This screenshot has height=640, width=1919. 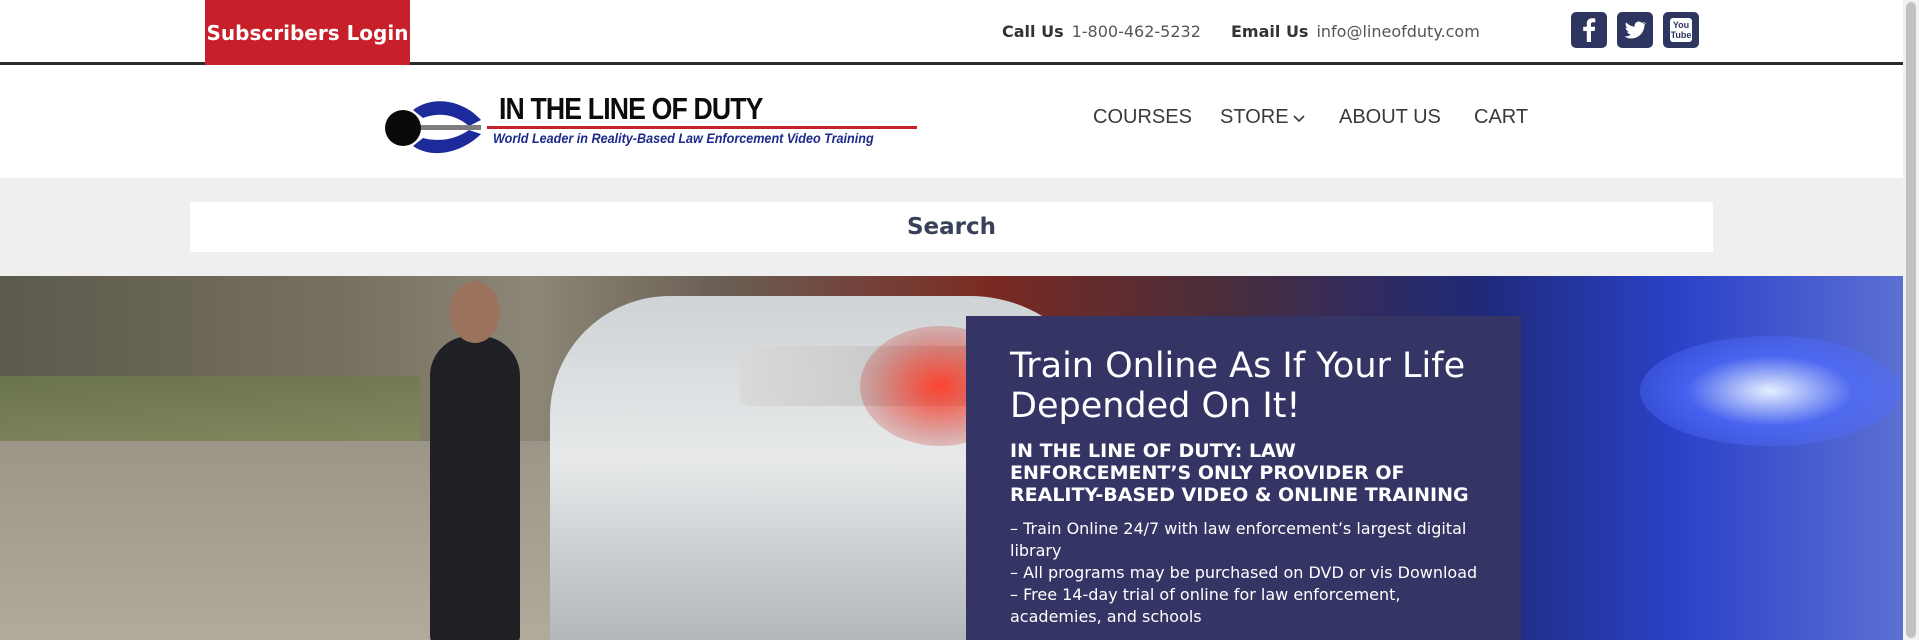 I want to click on phone-number: 1-800-462-5232, so click(x=1136, y=31).